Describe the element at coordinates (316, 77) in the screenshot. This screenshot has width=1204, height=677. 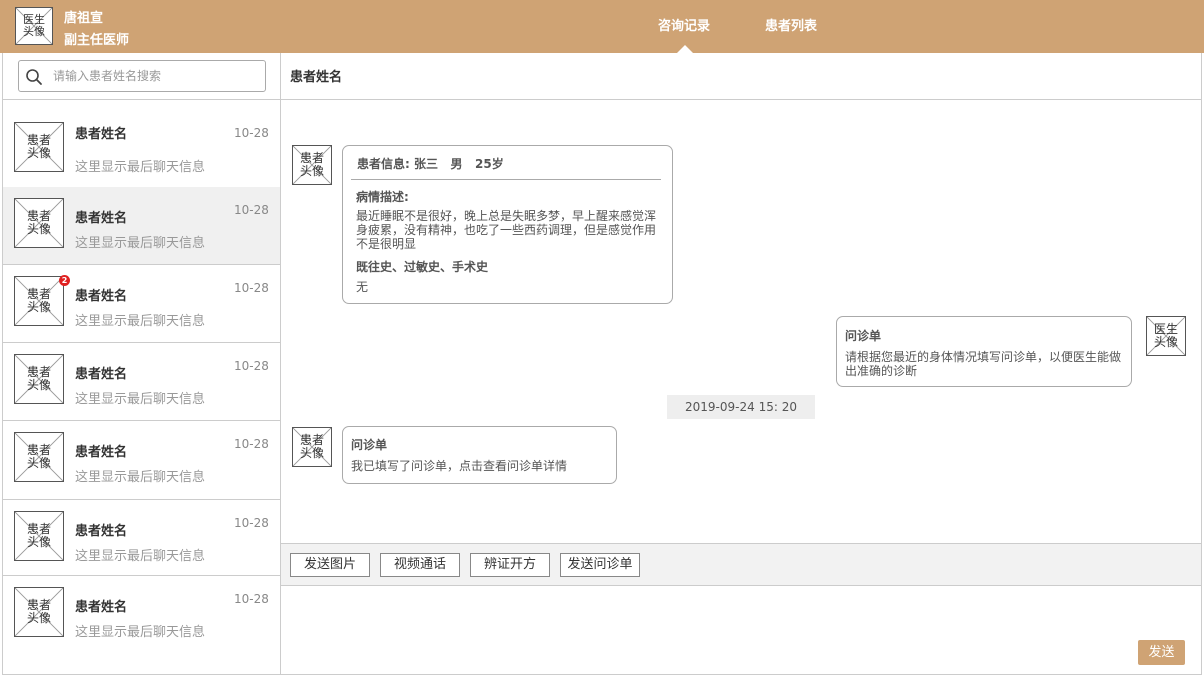
I see `chat-title: 患者姓名` at that location.